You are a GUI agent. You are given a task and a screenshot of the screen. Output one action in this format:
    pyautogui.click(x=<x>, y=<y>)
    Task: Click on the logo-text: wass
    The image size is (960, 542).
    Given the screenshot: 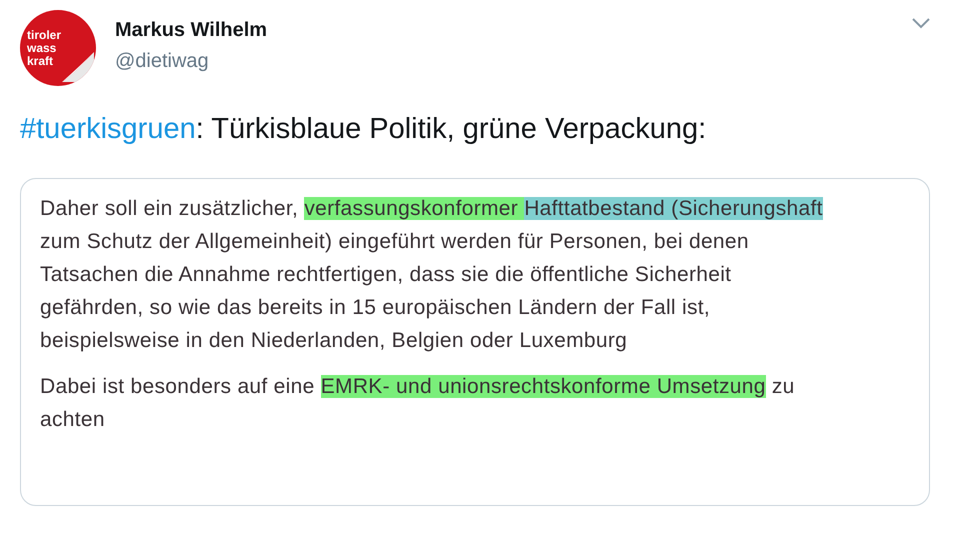 What is the action you would take?
    pyautogui.click(x=42, y=48)
    